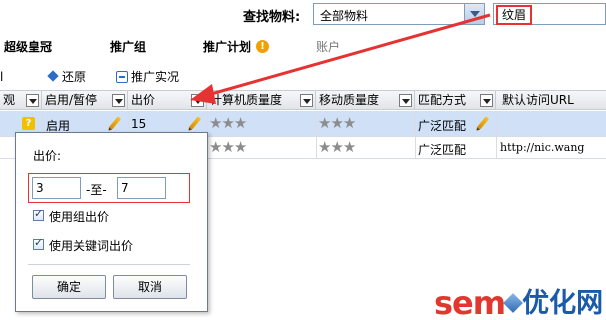  I want to click on annotation-arrow-line, so click(347, 55).